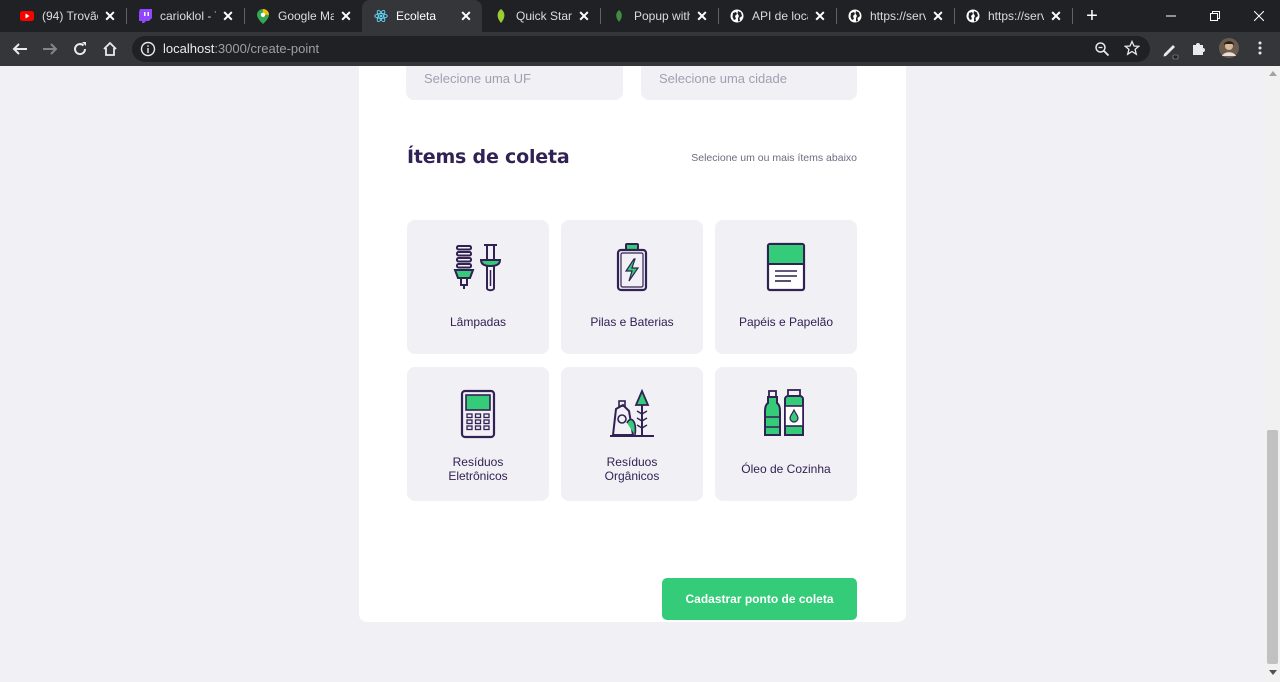 This screenshot has width=1280, height=682. Describe the element at coordinates (759, 599) in the screenshot. I see `submit-button: Cadastrar ponto de coleta` at that location.